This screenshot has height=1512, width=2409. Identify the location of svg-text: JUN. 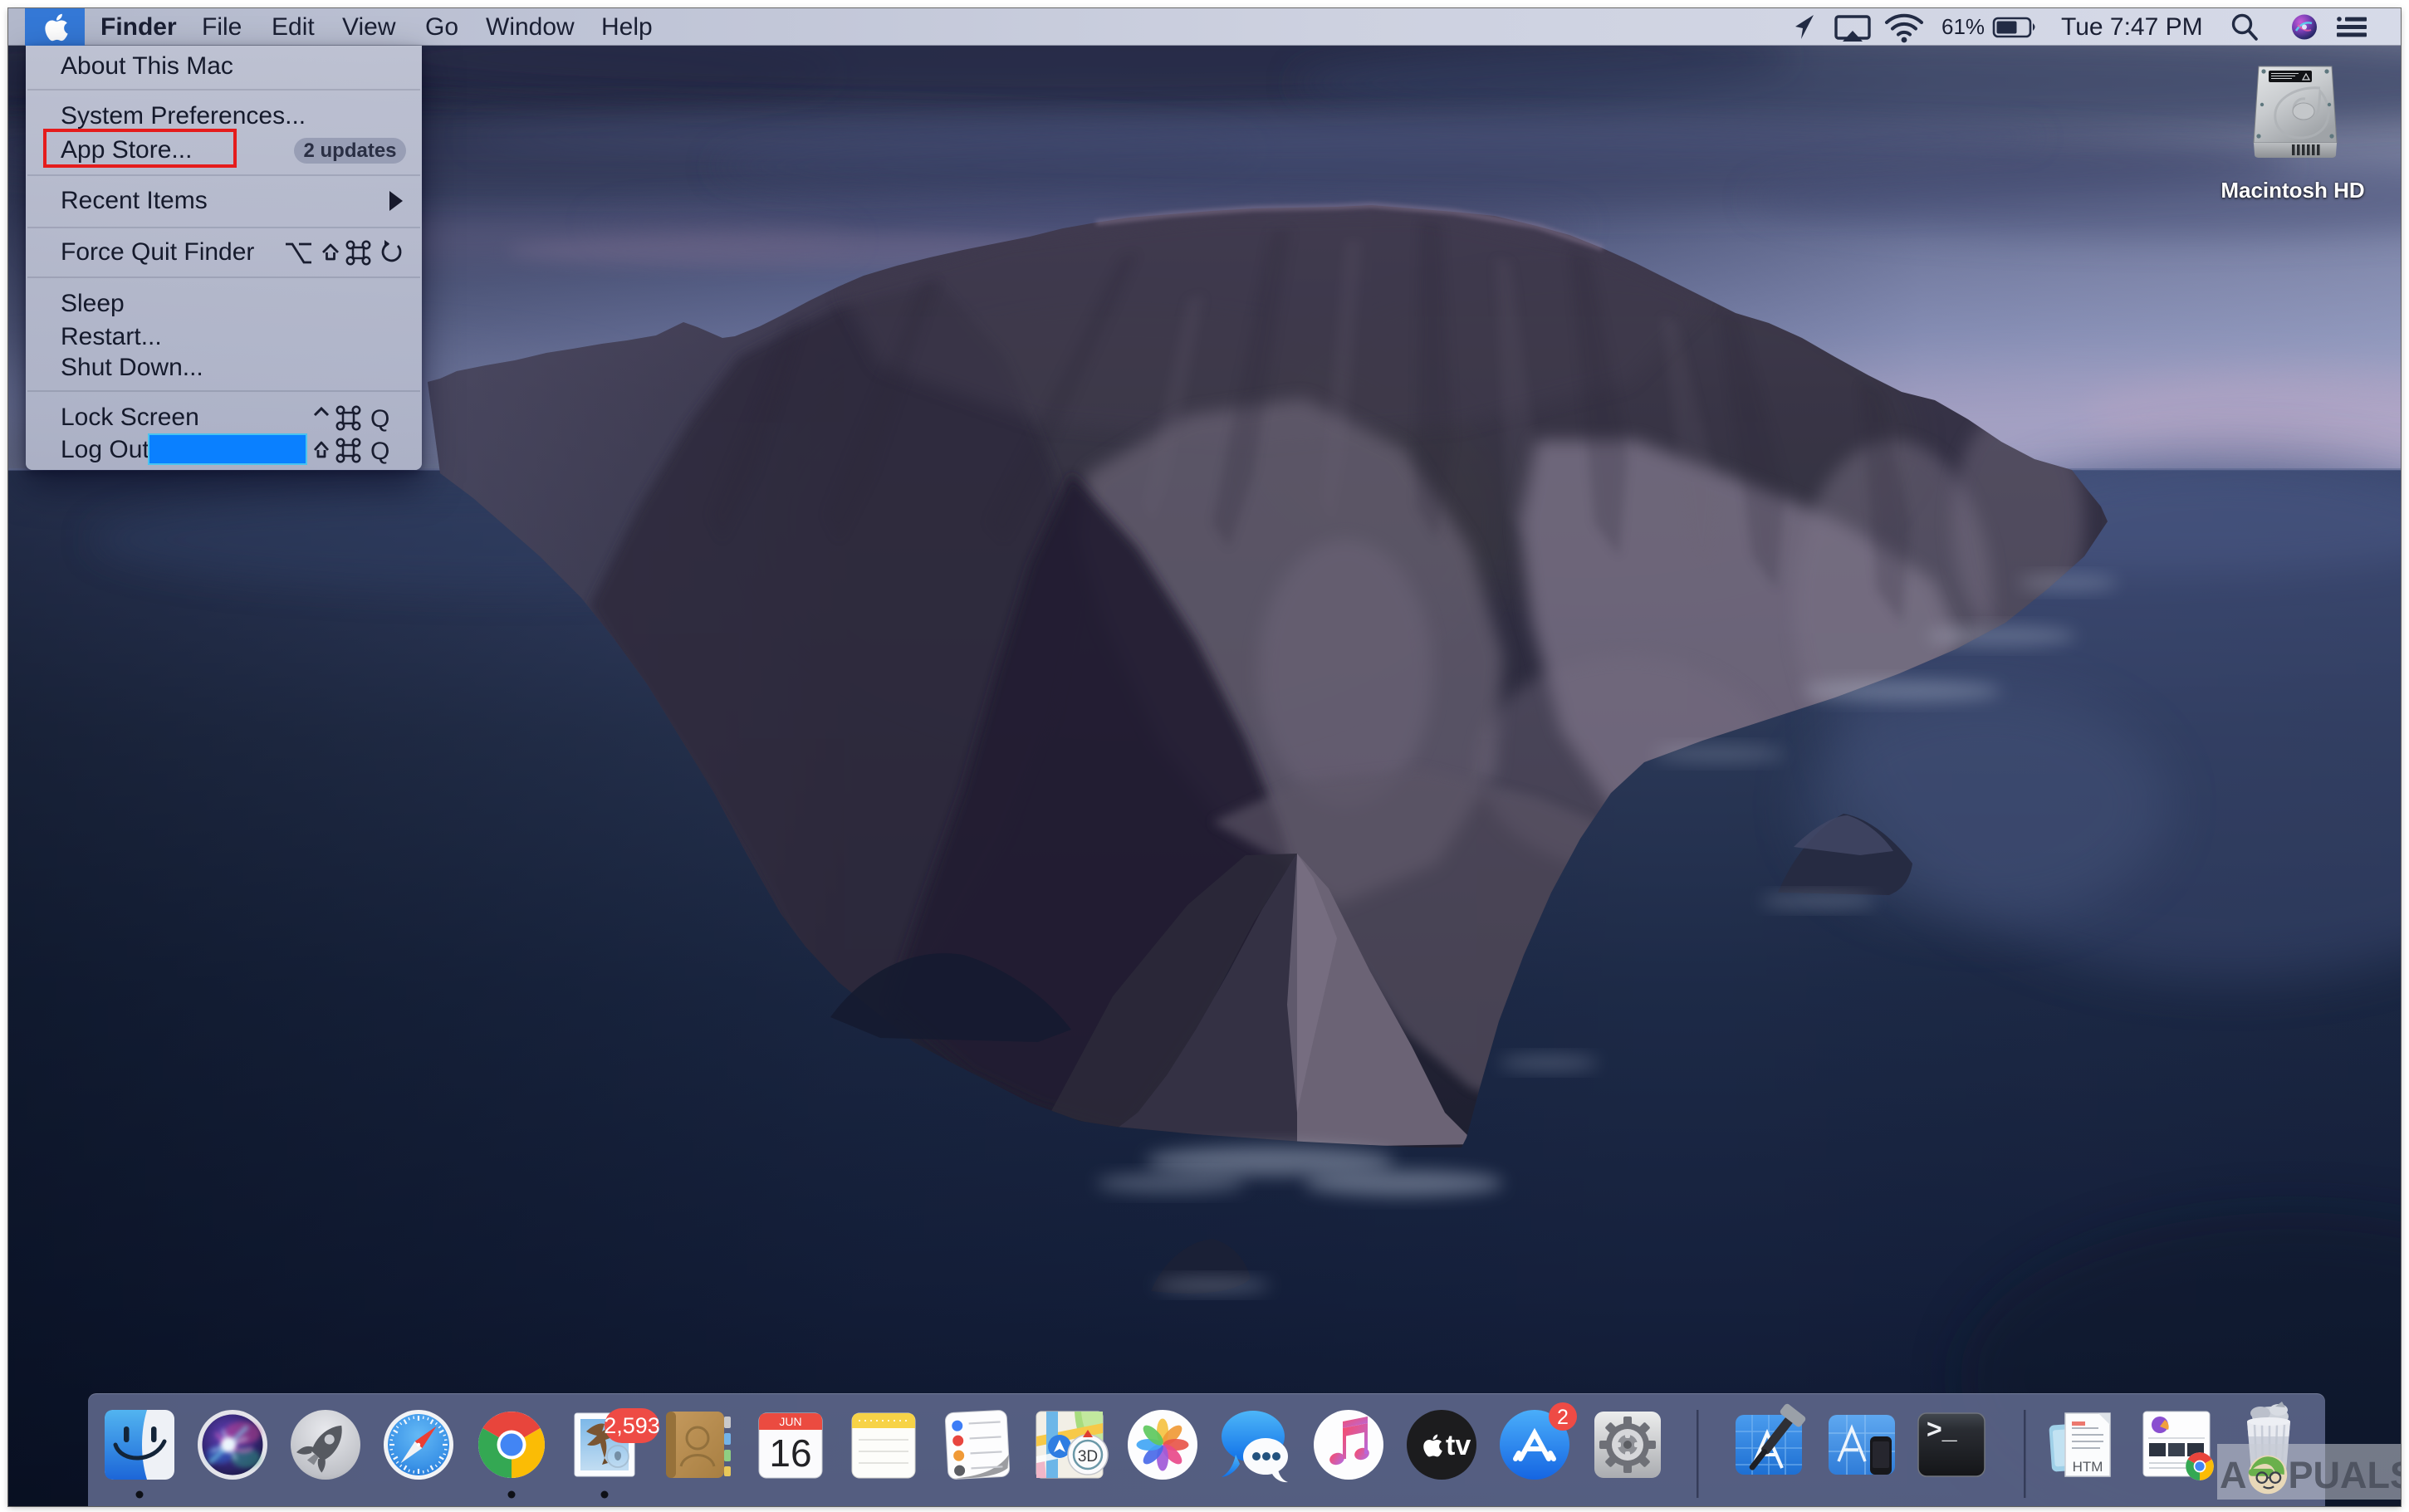
(790, 1421).